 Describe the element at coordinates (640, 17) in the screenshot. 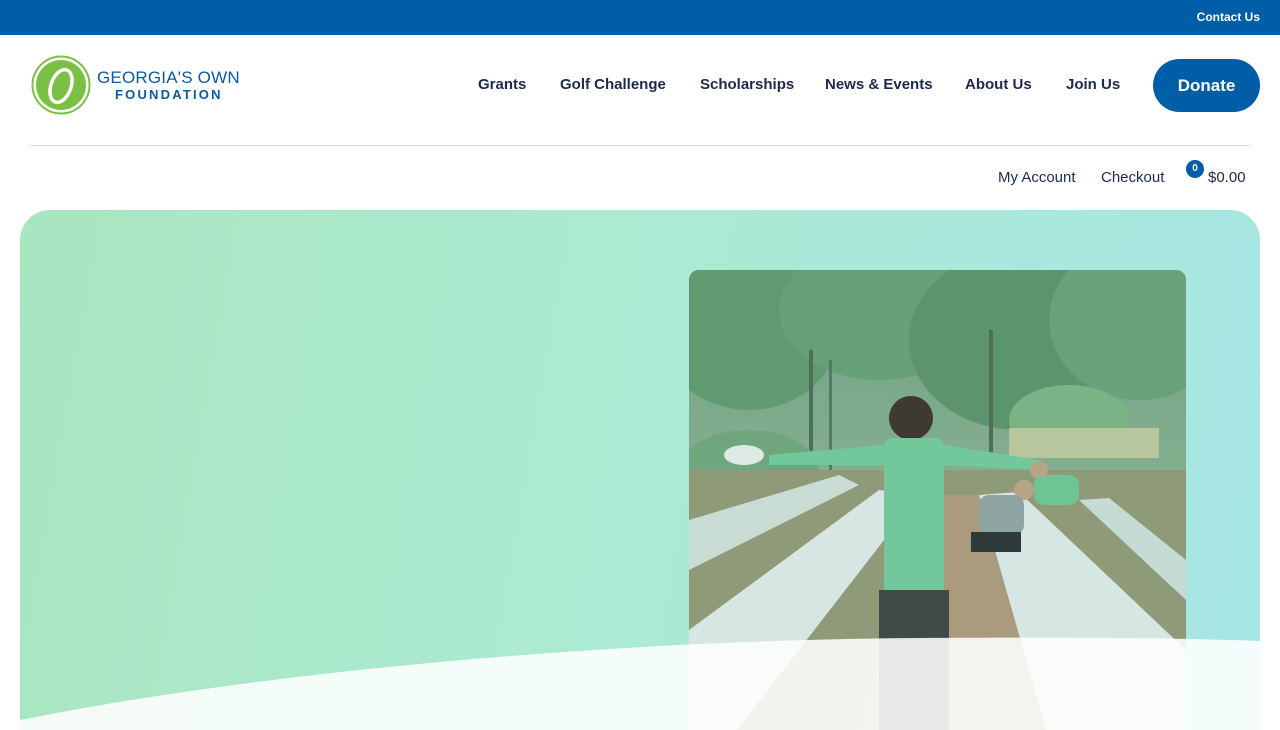

I see `top-bar: Contact Us` at that location.